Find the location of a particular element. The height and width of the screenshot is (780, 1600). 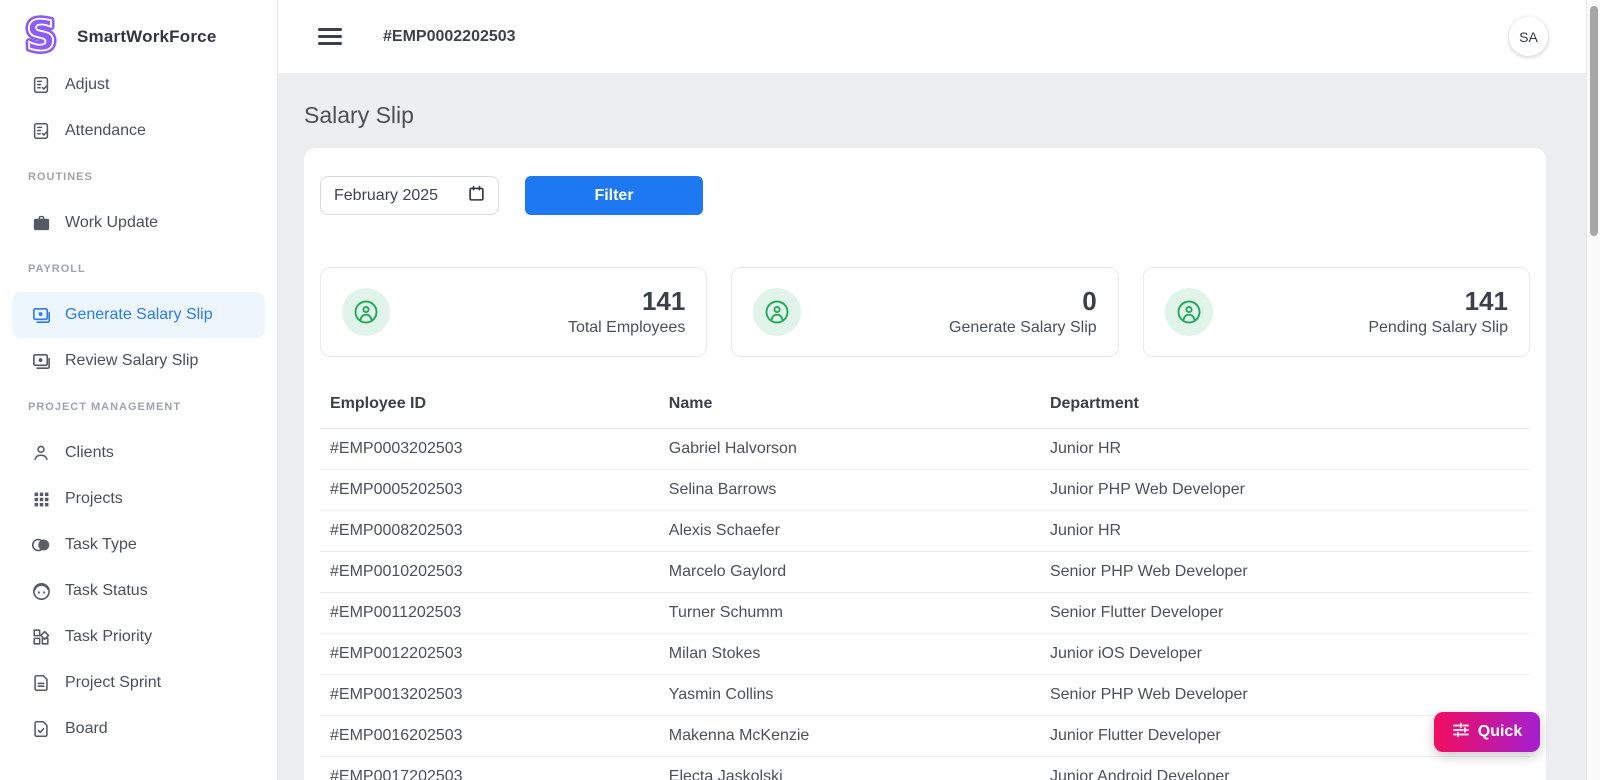

calendar-icon is located at coordinates (476, 196).